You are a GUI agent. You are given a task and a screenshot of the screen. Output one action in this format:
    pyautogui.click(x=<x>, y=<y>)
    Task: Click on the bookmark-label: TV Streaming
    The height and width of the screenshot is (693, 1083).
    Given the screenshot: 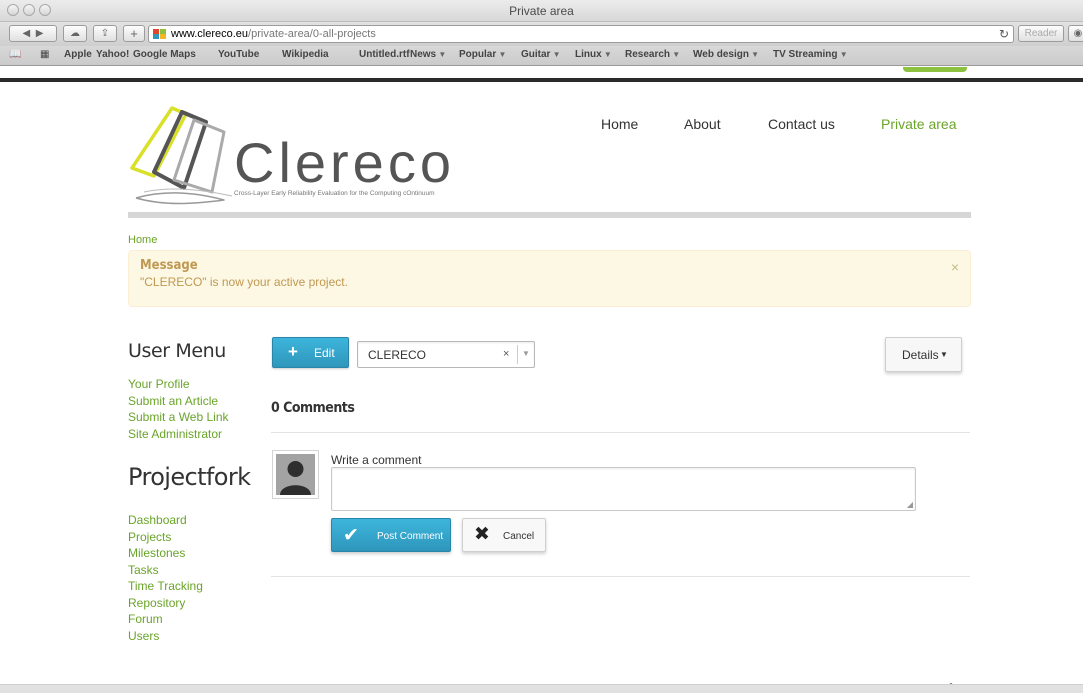 What is the action you would take?
    pyautogui.click(x=805, y=54)
    